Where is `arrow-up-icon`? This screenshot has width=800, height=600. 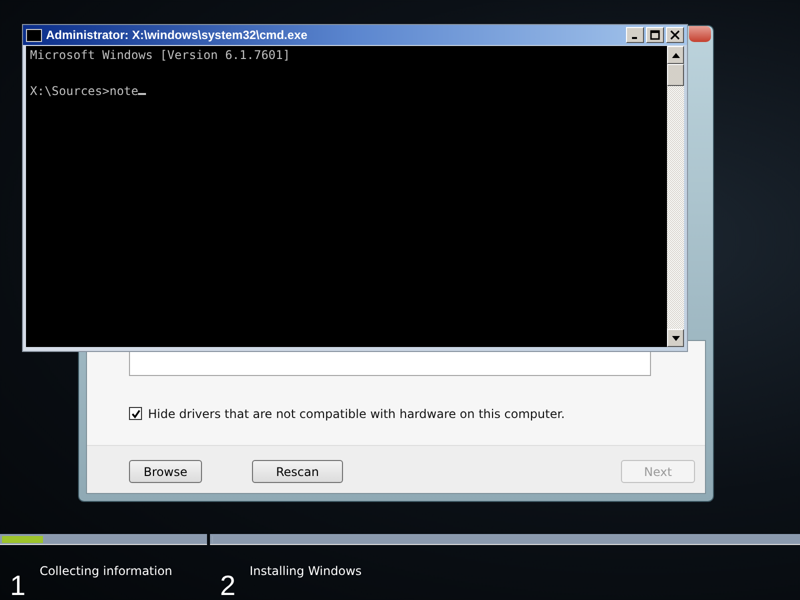 arrow-up-icon is located at coordinates (676, 55).